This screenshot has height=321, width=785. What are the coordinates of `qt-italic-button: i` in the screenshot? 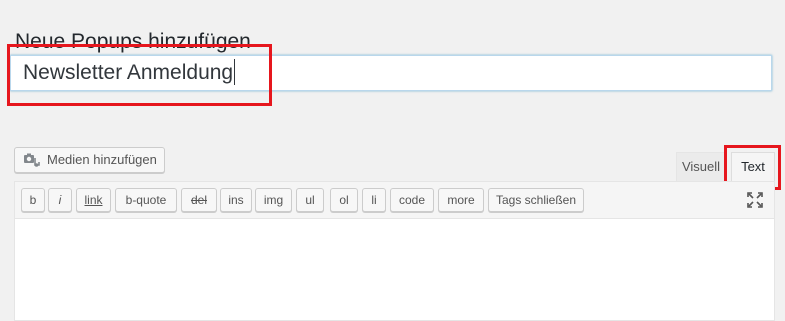 It's located at (60, 200).